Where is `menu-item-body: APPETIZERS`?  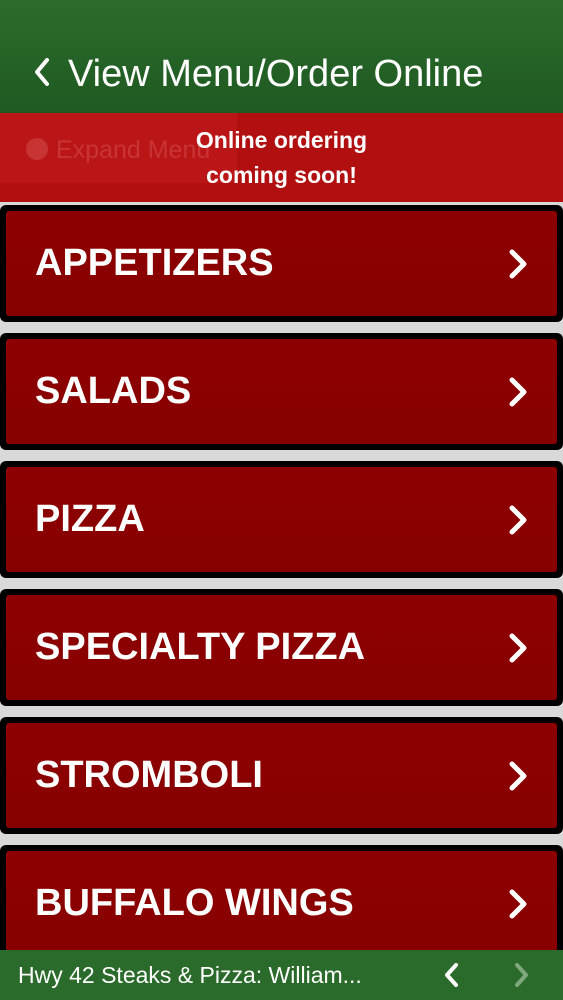 menu-item-body: APPETIZERS is located at coordinates (281, 263).